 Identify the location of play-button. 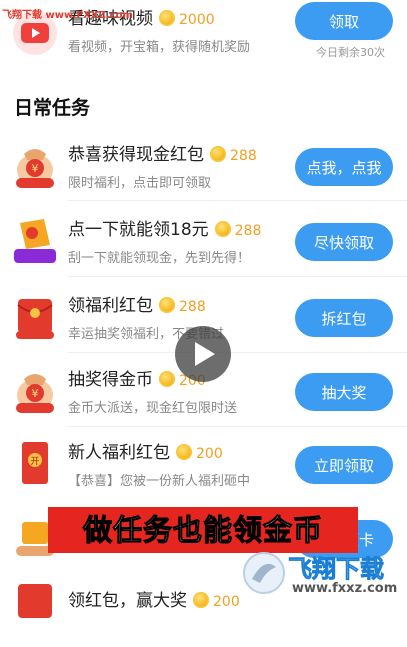
(203, 354).